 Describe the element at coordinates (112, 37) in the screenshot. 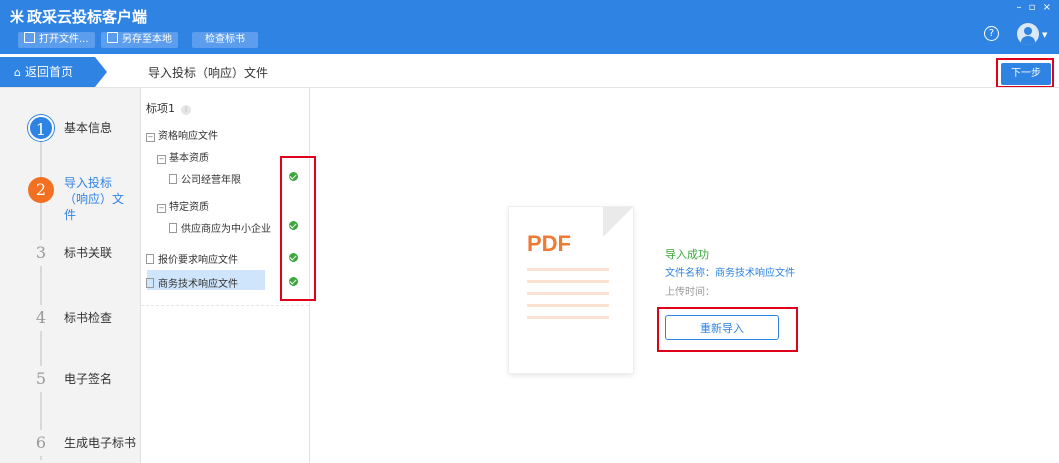

I see `save-icon` at that location.